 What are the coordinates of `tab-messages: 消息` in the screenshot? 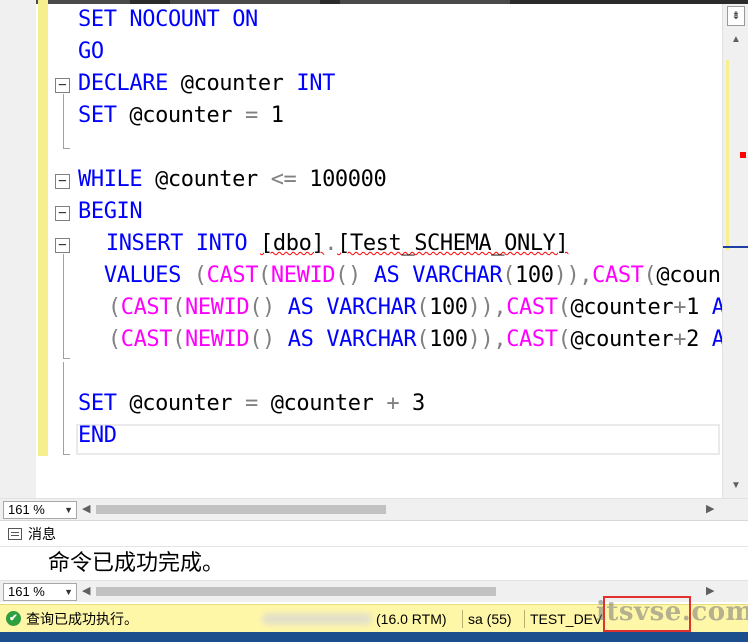 It's located at (32, 534).